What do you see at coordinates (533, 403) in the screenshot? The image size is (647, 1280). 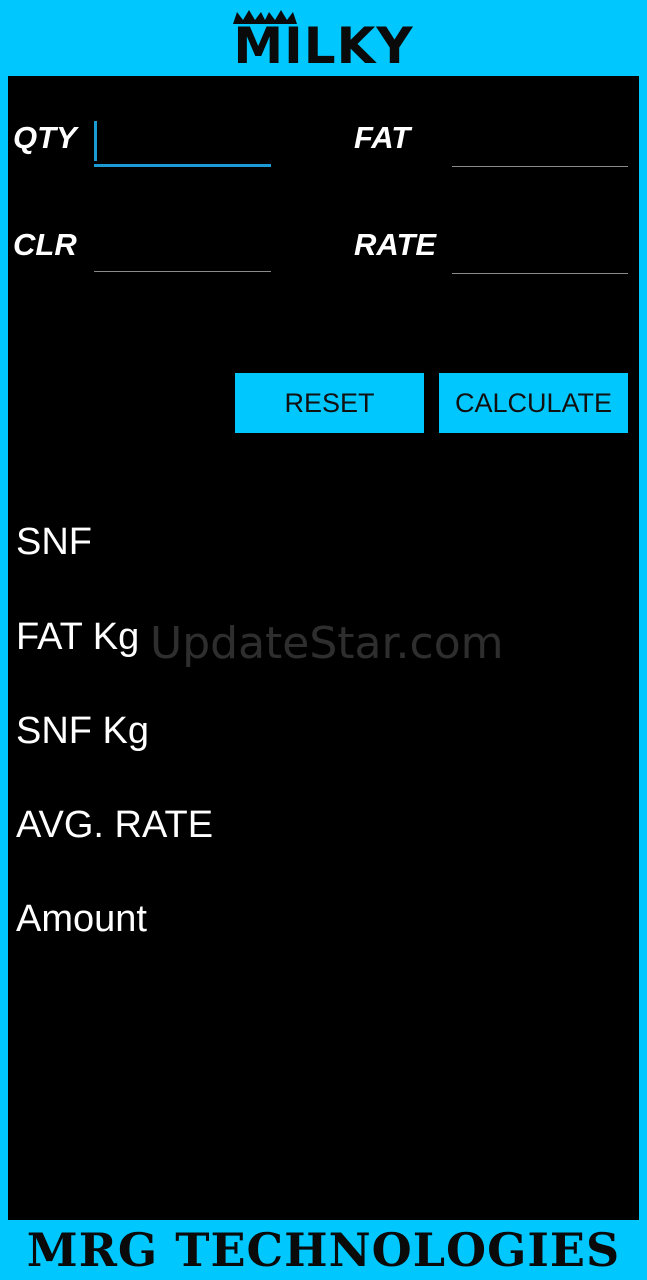 I see `calculate-button: CALCULATE` at bounding box center [533, 403].